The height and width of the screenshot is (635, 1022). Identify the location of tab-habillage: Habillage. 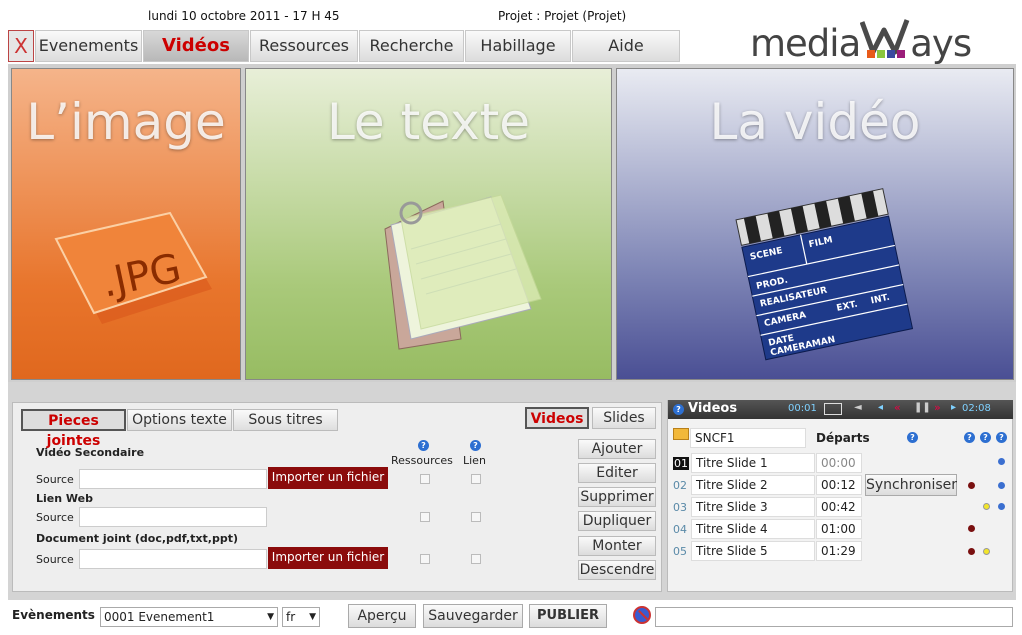
(518, 46).